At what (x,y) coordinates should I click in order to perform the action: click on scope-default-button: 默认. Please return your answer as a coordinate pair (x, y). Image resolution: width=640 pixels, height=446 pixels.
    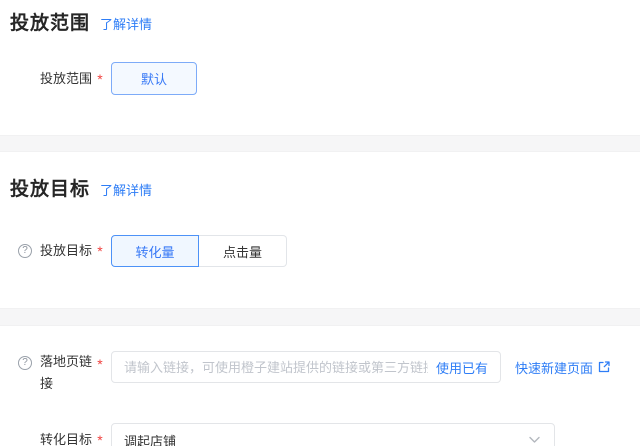
    Looking at the image, I should click on (154, 78).